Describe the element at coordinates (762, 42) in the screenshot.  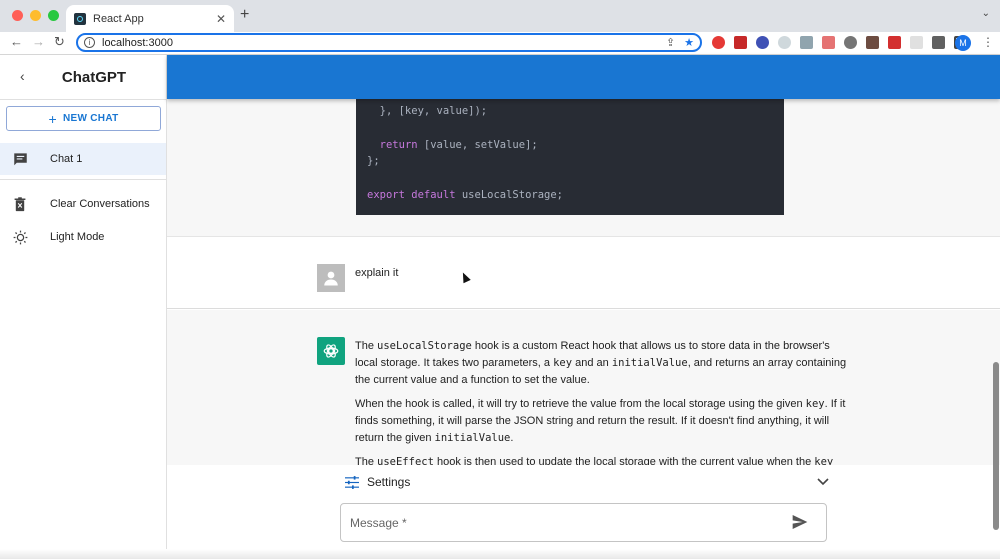
I see `globe-extension-icon` at that location.